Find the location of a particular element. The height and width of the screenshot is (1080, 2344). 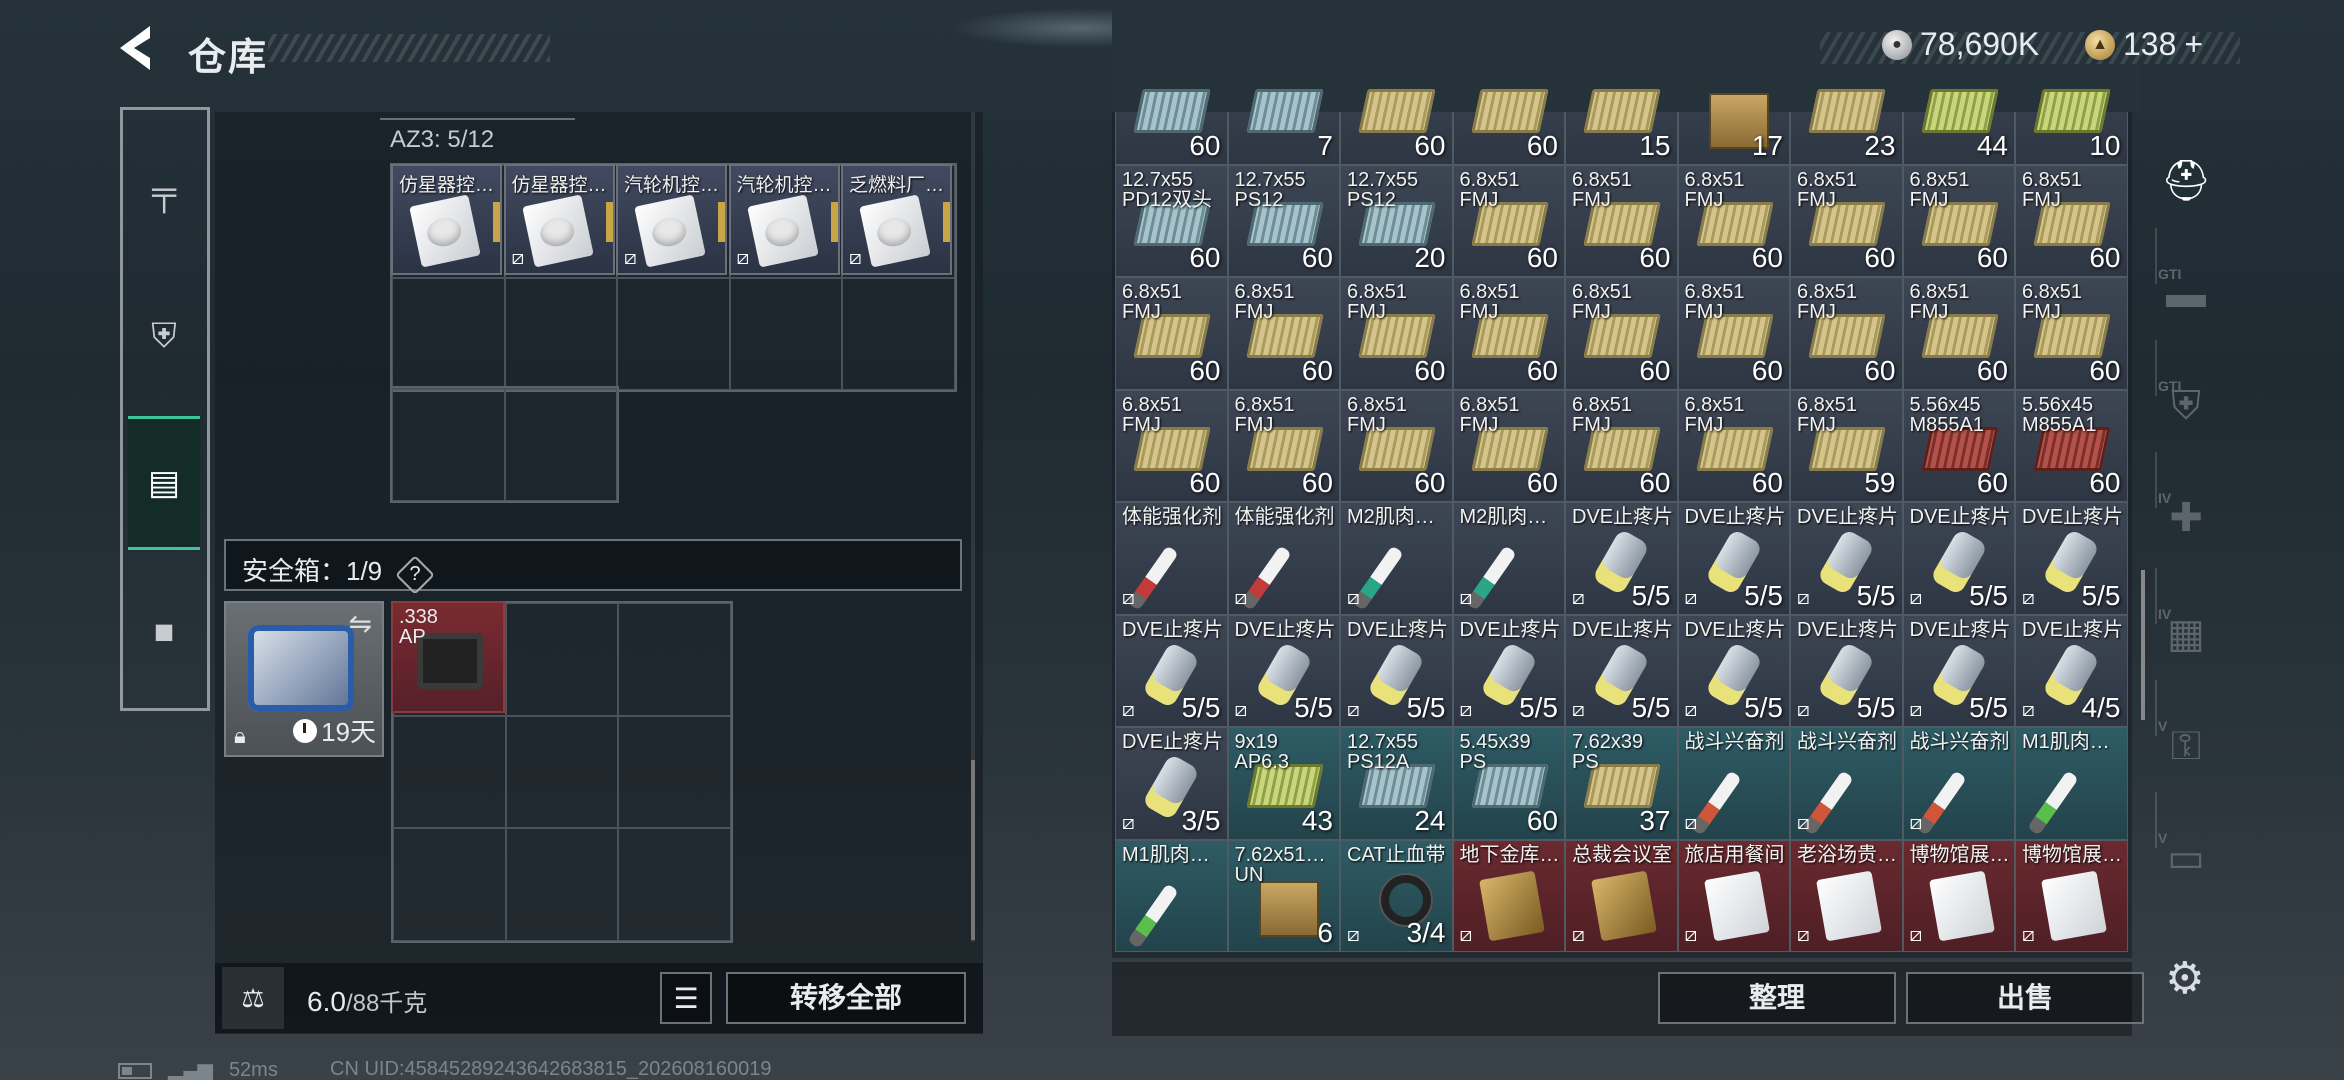

stash-item: 6.8x51 FMJ 59 is located at coordinates (1846, 445).